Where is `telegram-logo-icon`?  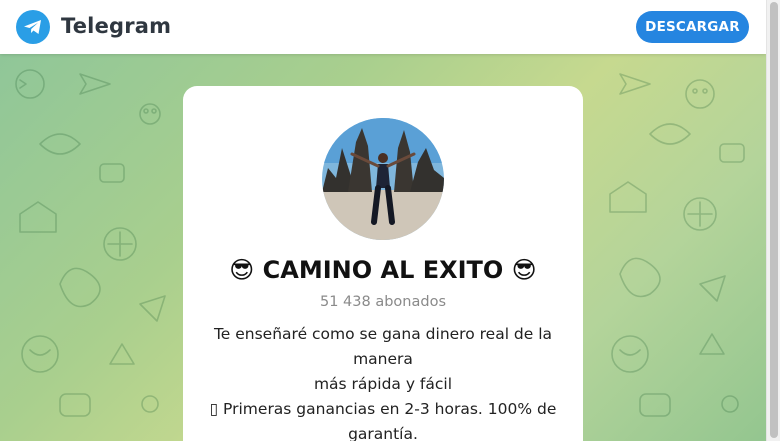 telegram-logo-icon is located at coordinates (33, 27).